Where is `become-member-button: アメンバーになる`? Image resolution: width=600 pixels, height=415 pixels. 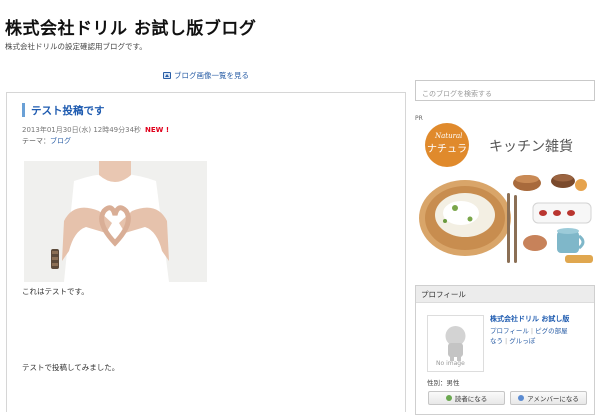
become-member-button: アメンバーになる is located at coordinates (548, 398).